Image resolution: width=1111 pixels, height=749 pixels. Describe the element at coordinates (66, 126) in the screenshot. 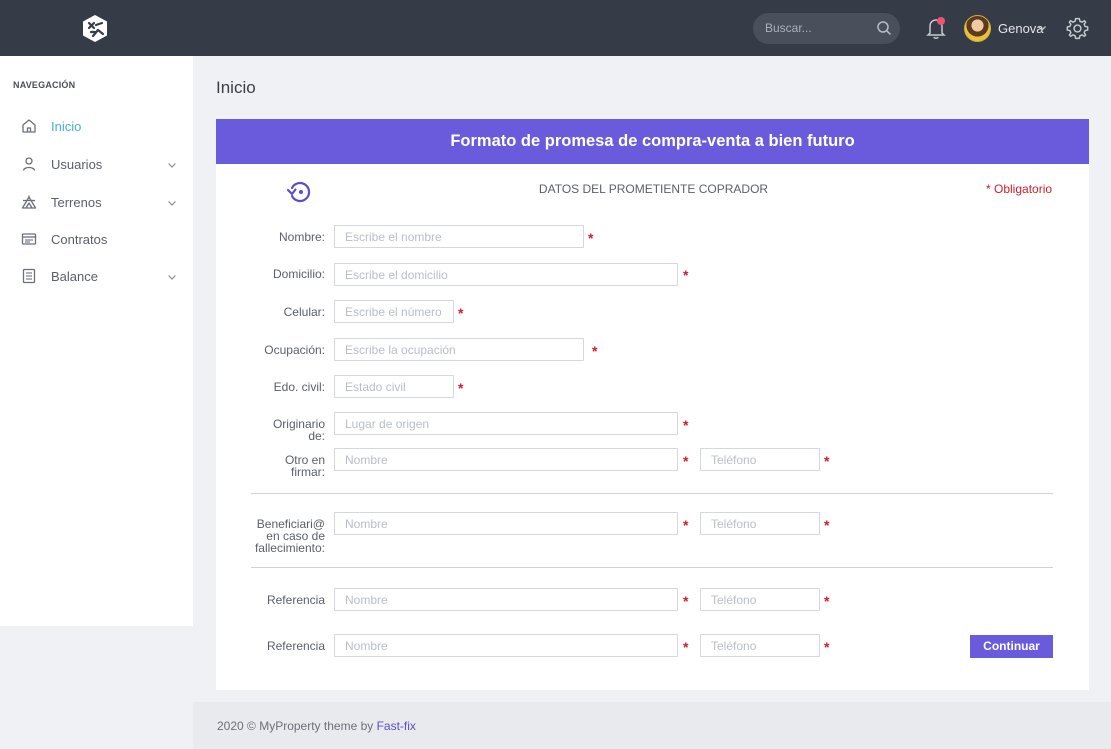

I see `sidebar-item-label: Inicio` at that location.